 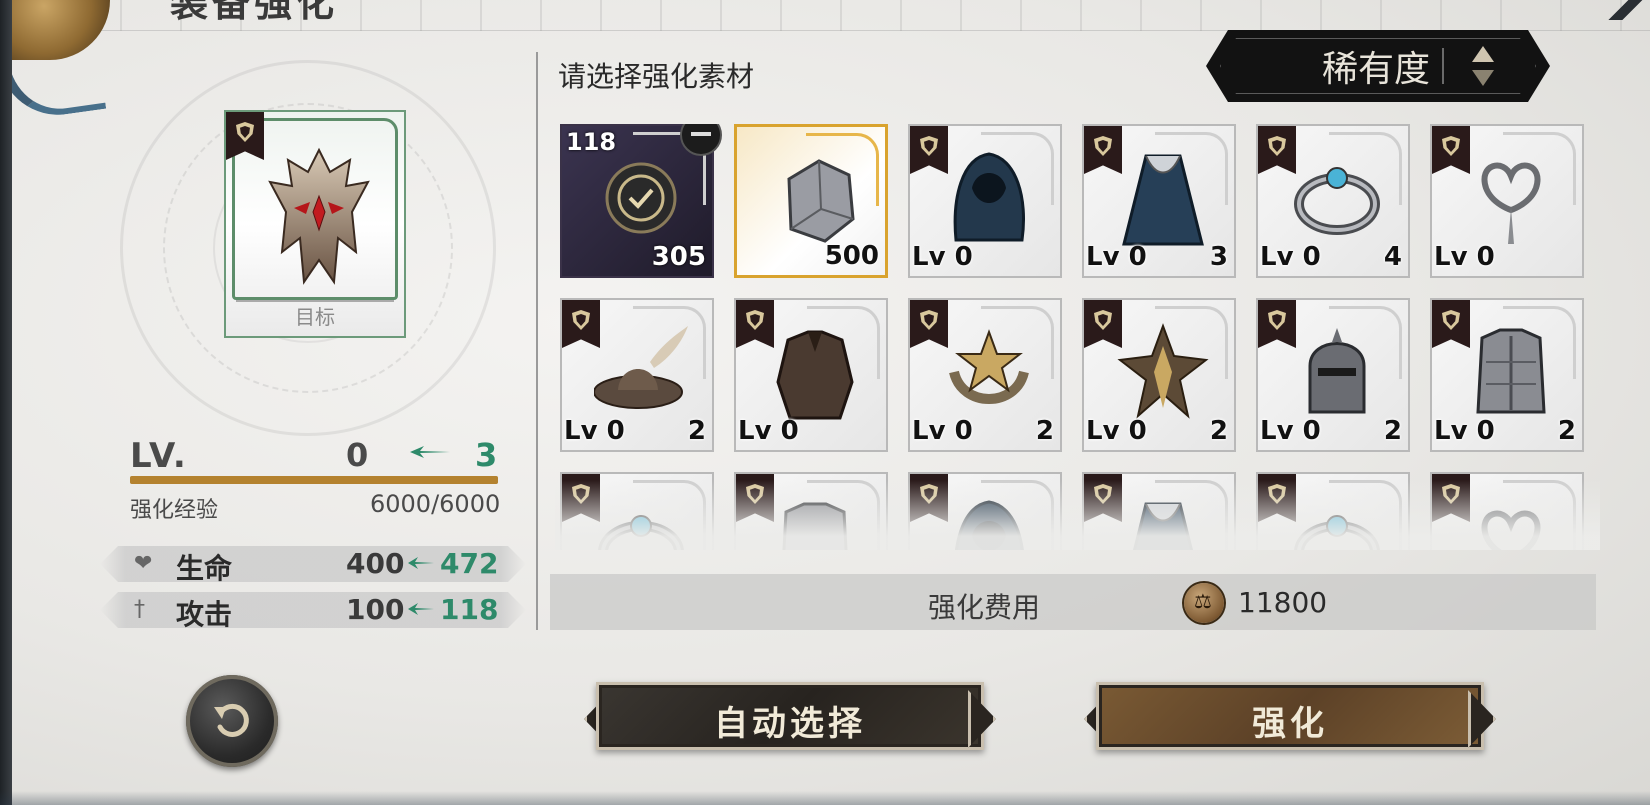 I want to click on auto-select-label: 自动选择, so click(x=790, y=724).